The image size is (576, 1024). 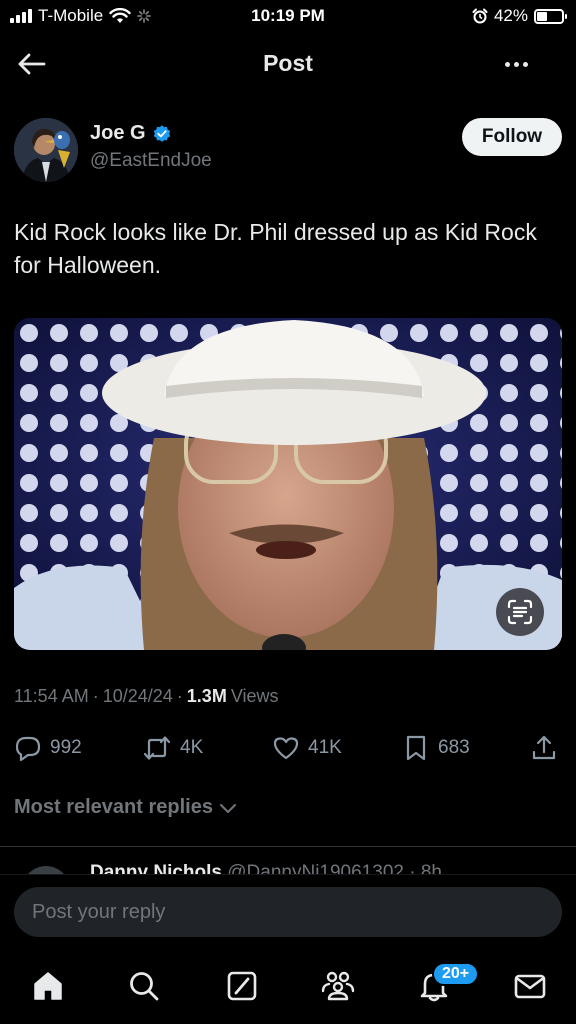 What do you see at coordinates (254, 696) in the screenshot?
I see `views-label: Views` at bounding box center [254, 696].